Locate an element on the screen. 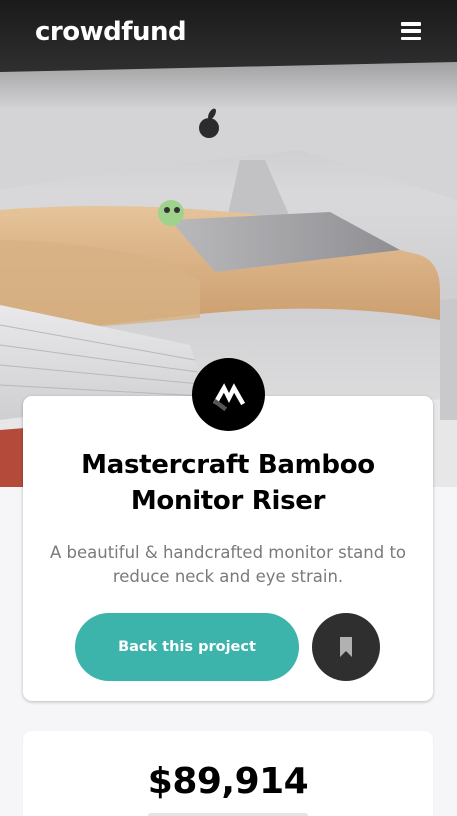 The height and width of the screenshot is (816, 457). bookmark-icon is located at coordinates (346, 647).